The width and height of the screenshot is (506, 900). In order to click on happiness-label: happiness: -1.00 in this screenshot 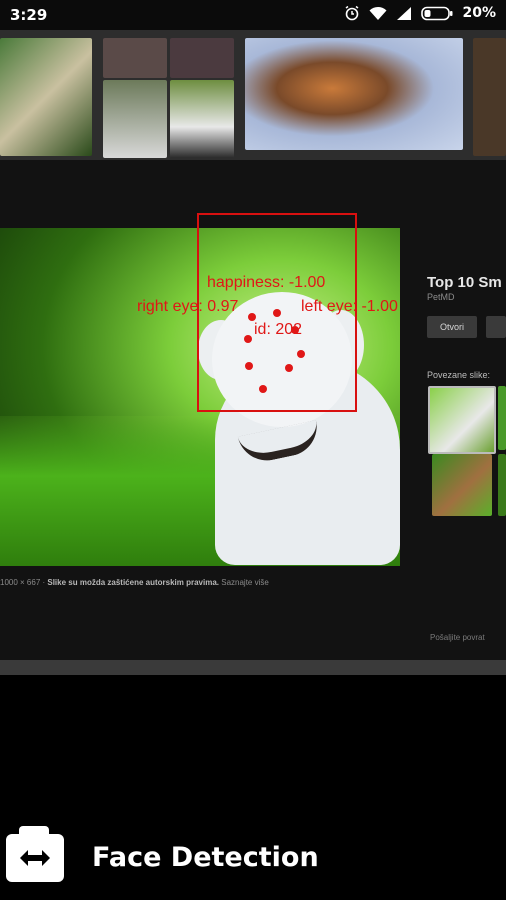, I will do `click(266, 282)`.